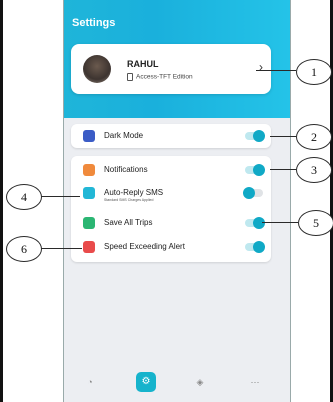 This screenshot has height=402, width=333. Describe the element at coordinates (255, 382) in the screenshot. I see `more-icon: ⋯` at that location.